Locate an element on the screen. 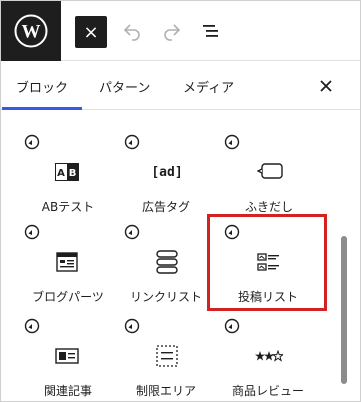 The height and width of the screenshot is (402, 361). block-label: ブログパーツ is located at coordinates (68, 297).